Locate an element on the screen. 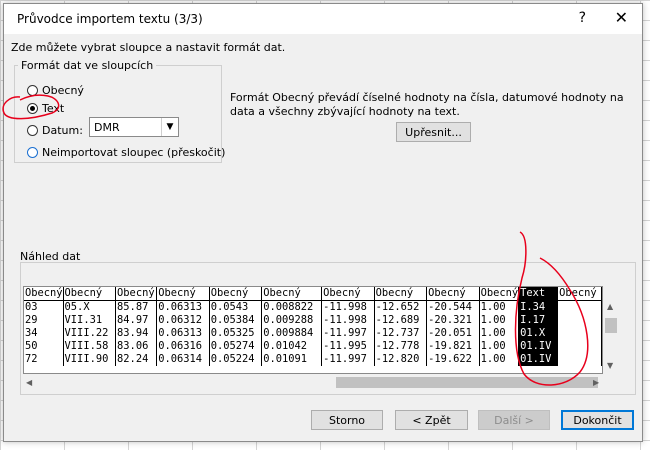 The width and height of the screenshot is (650, 450). cancel-button: Storno is located at coordinates (347, 420).